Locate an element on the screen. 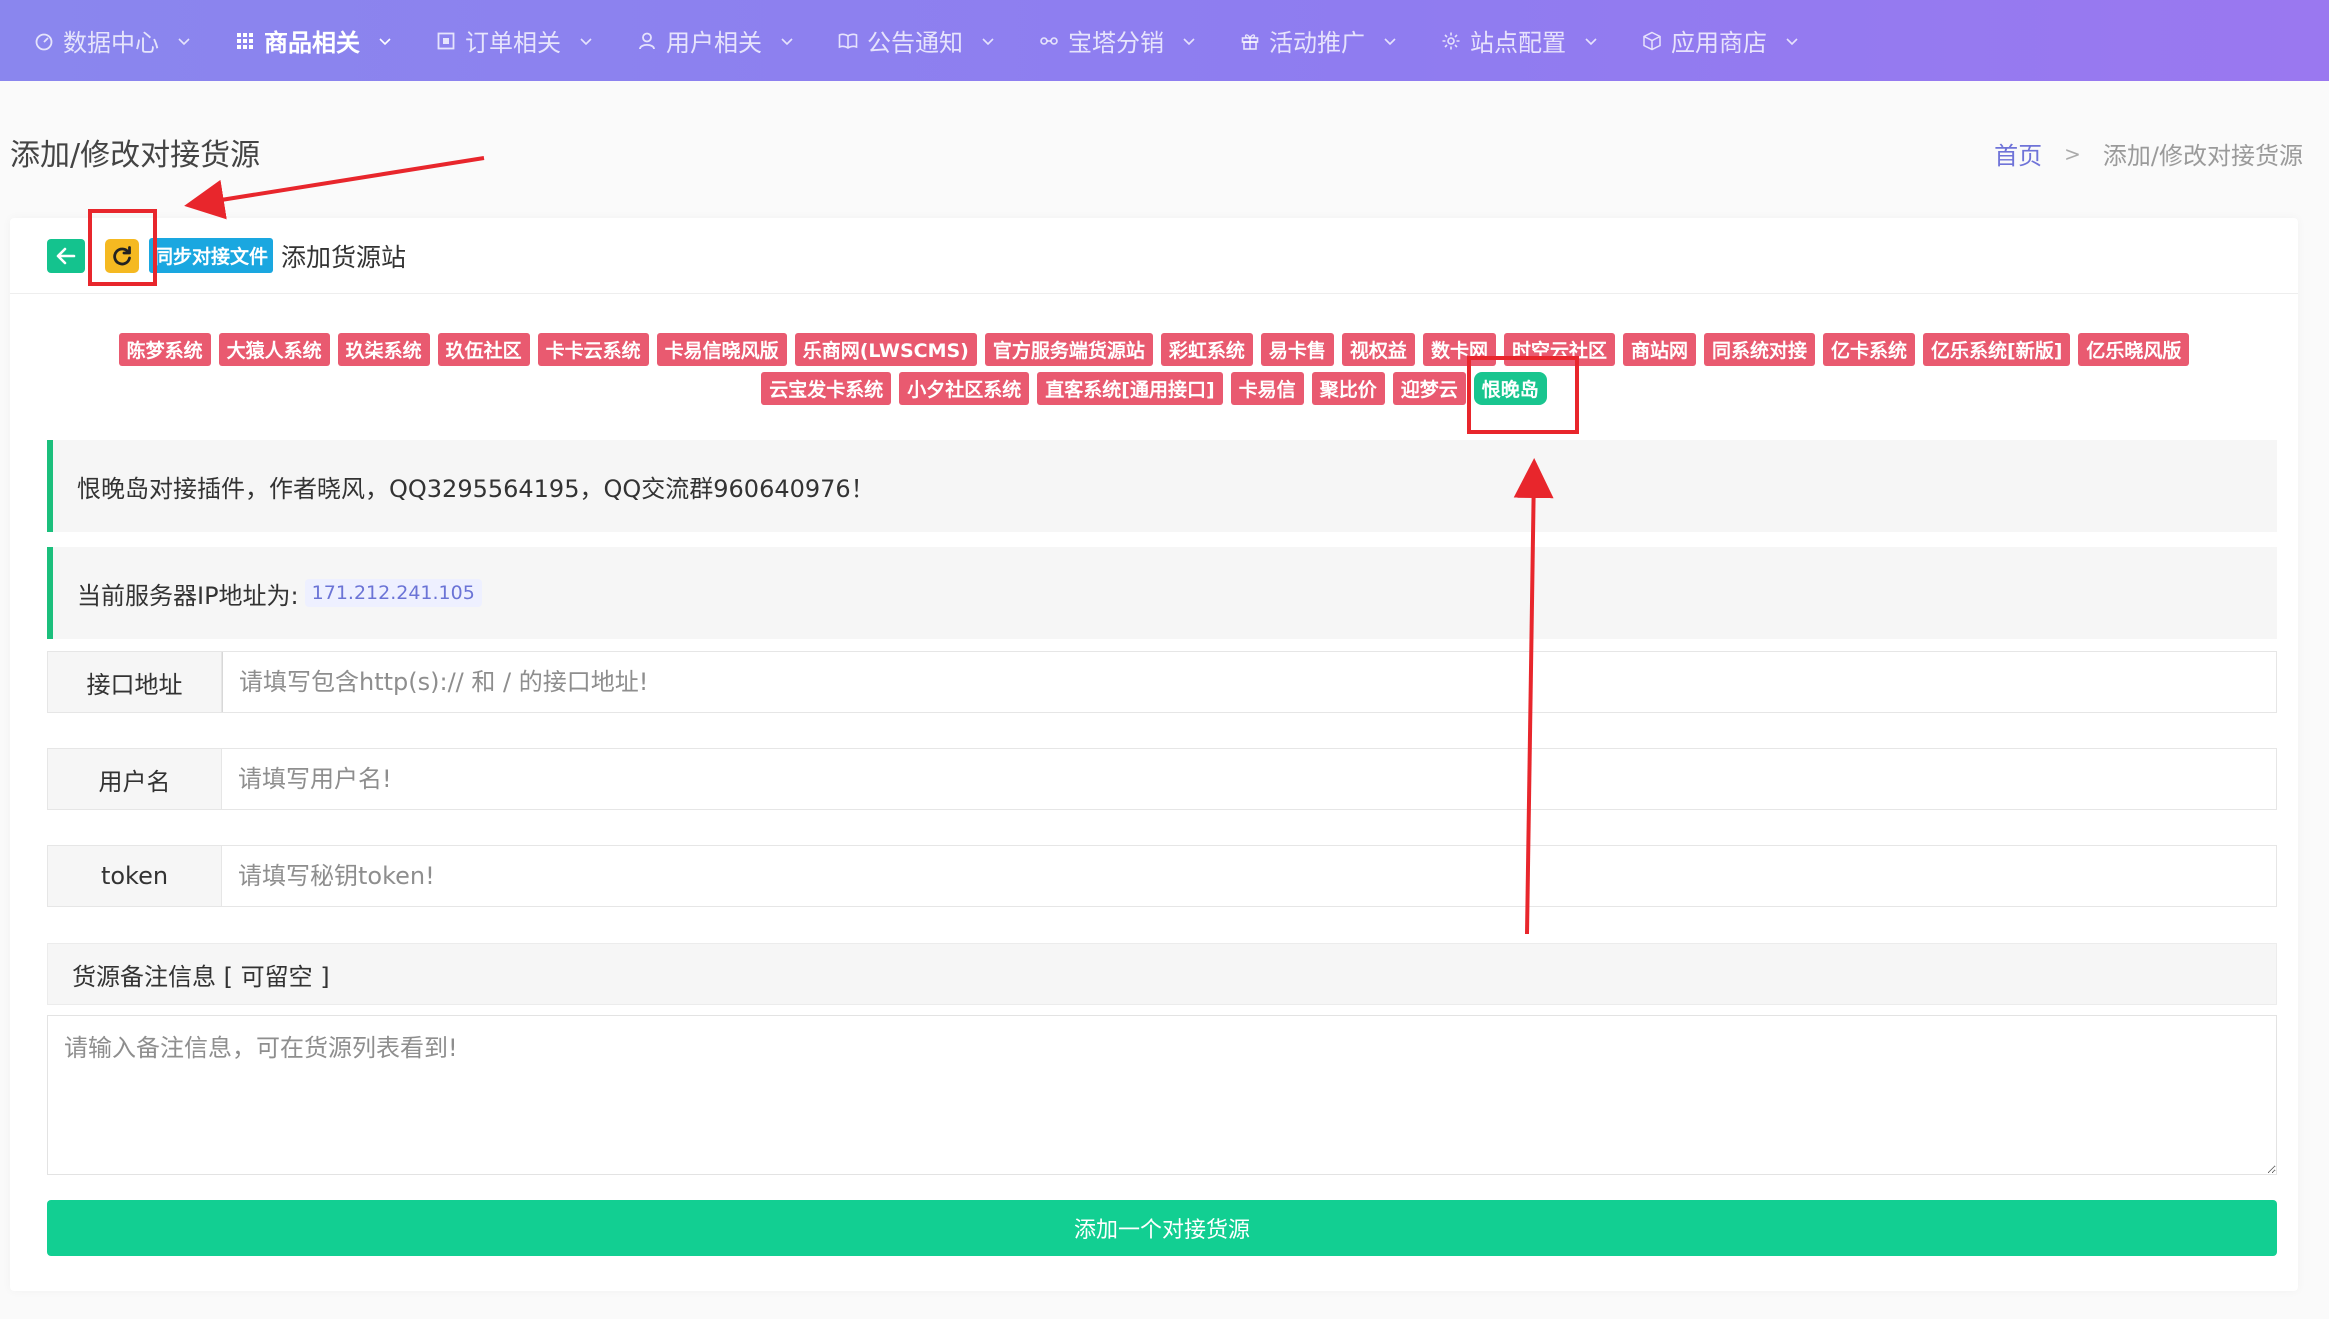 This screenshot has height=1319, width=2329. source-type-tag: 亿卡系统 is located at coordinates (1869, 349).